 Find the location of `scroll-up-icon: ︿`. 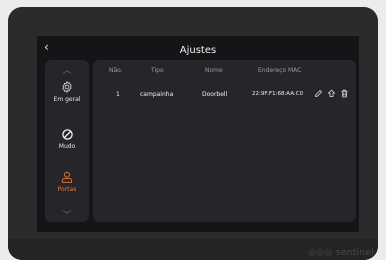

scroll-up-icon: ︿ is located at coordinates (67, 69).